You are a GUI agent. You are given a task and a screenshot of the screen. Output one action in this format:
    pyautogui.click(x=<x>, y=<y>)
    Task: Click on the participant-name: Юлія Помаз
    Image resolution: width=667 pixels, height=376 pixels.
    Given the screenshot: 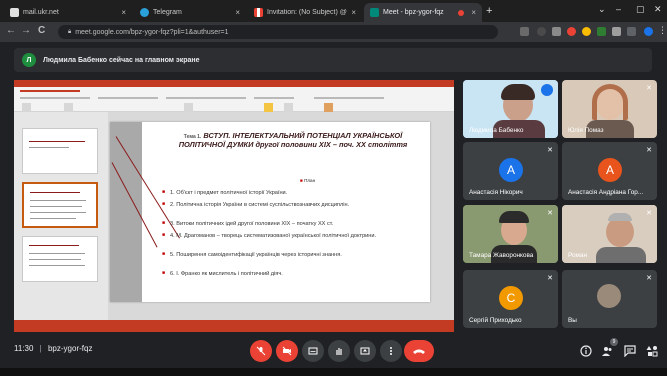 What is the action you would take?
    pyautogui.click(x=586, y=130)
    